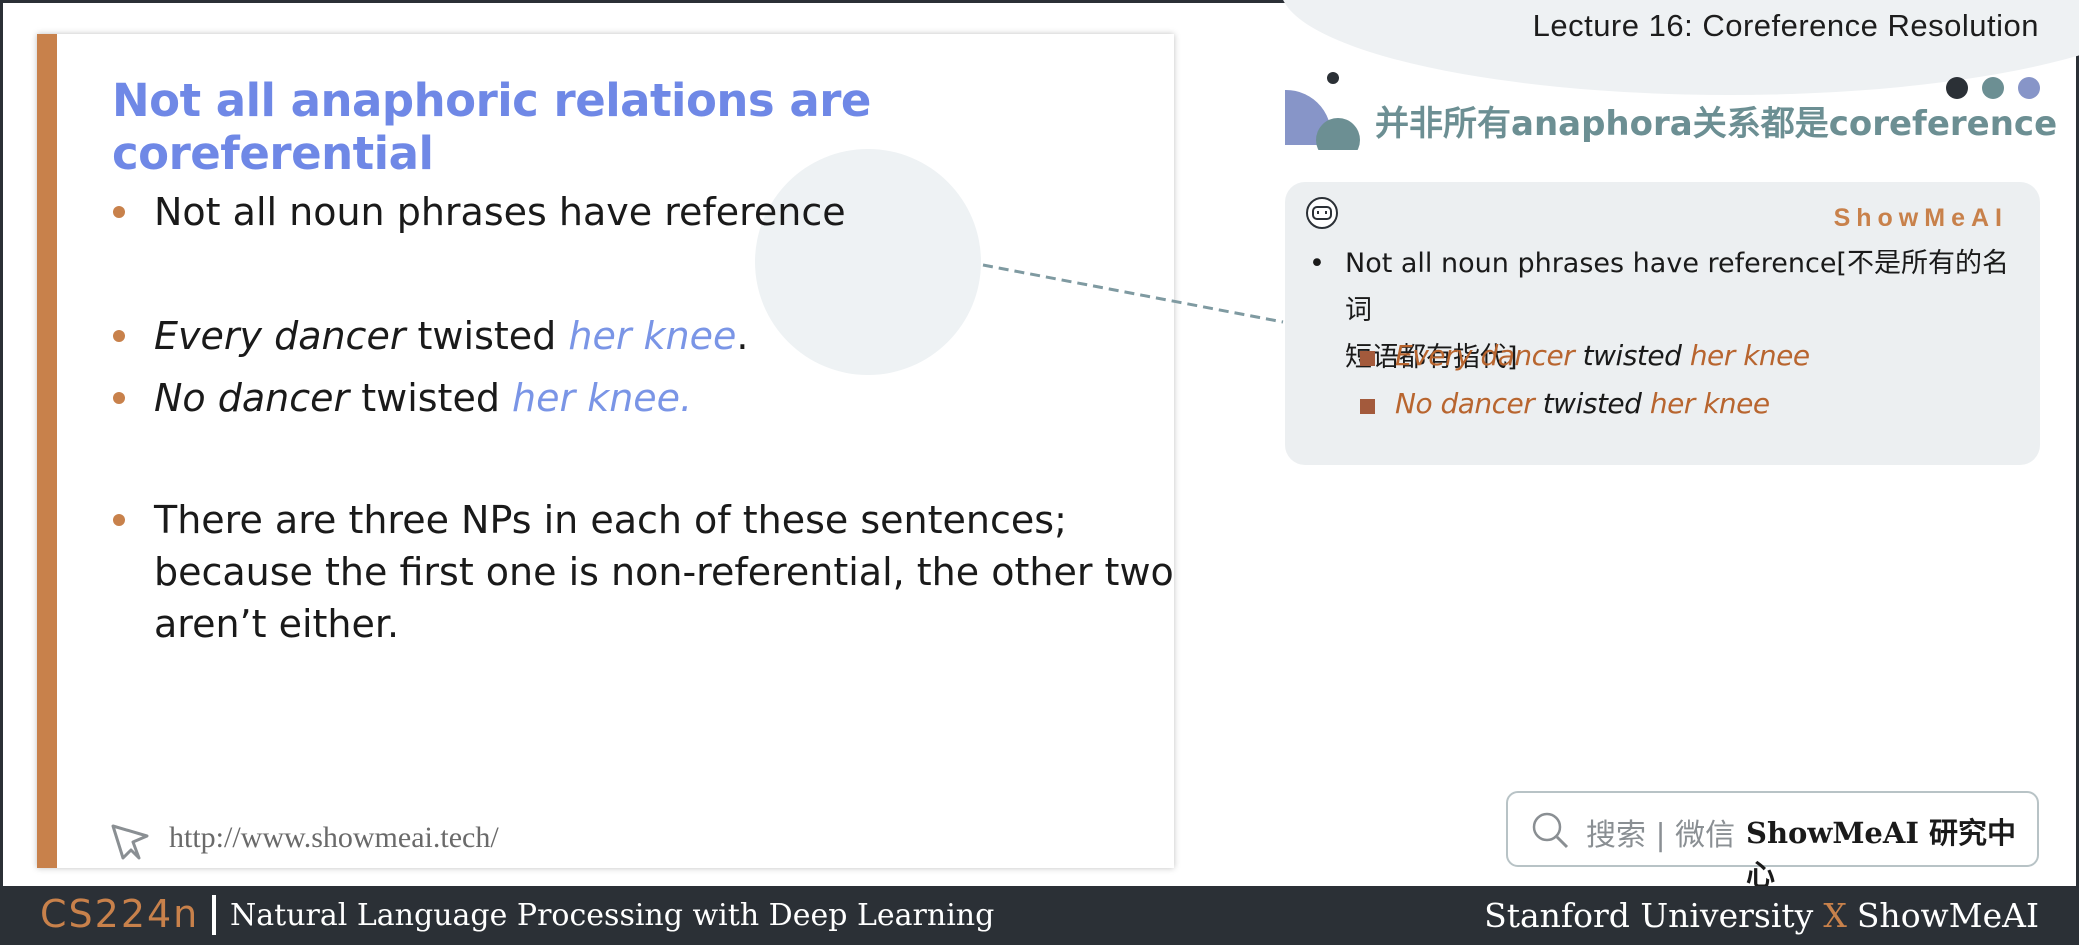 The width and height of the screenshot is (2079, 945). What do you see at coordinates (1322, 213) in the screenshot?
I see `robot-icon` at bounding box center [1322, 213].